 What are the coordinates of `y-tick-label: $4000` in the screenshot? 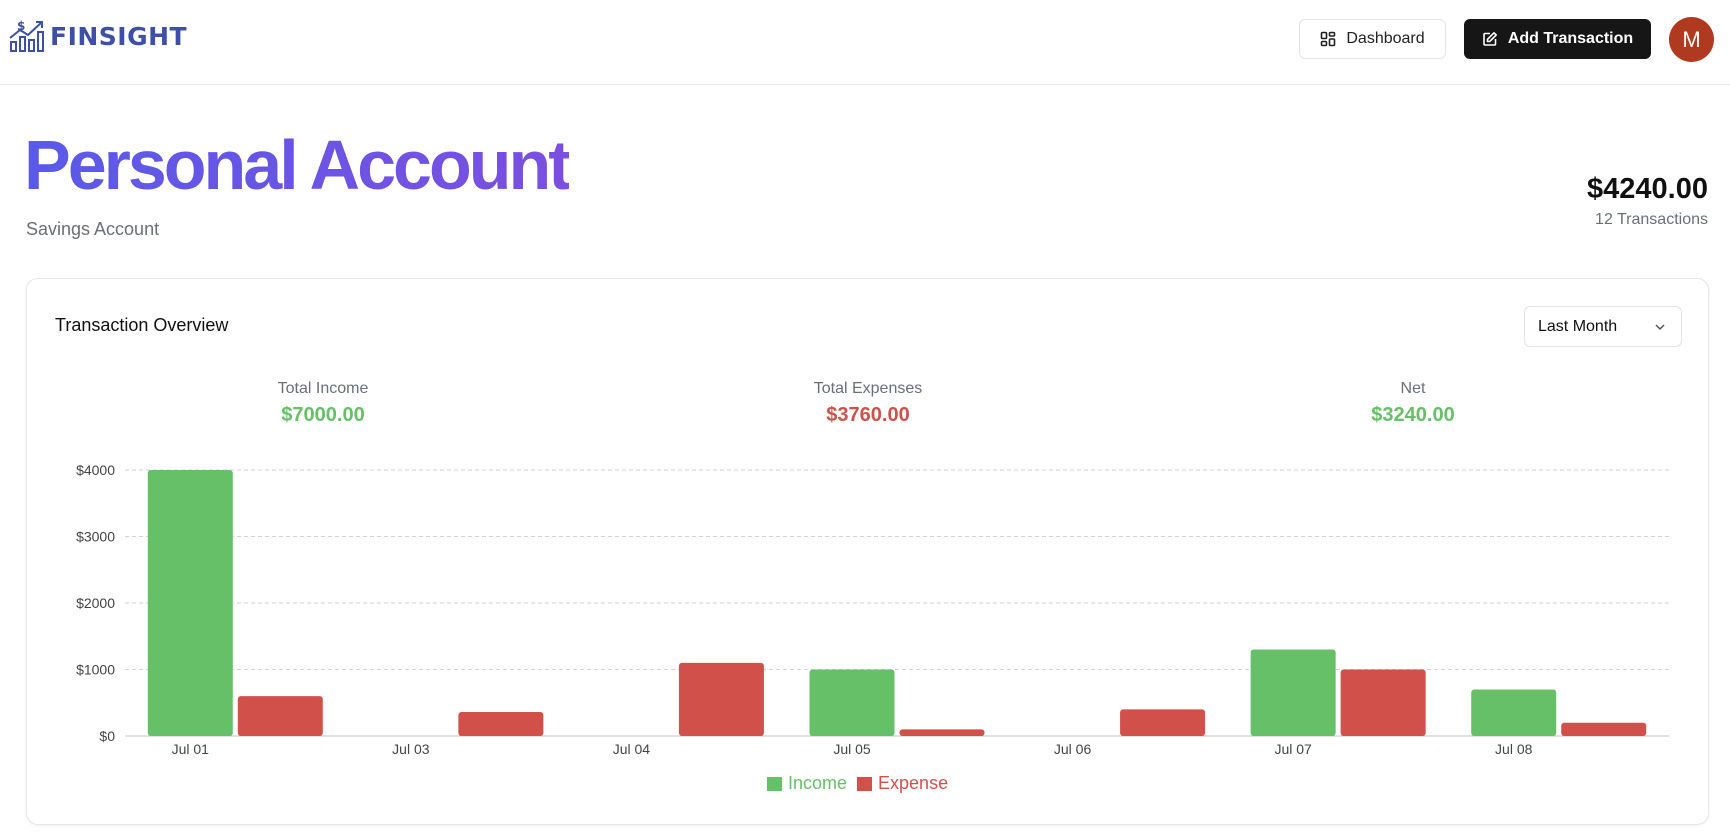 It's located at (95, 470).